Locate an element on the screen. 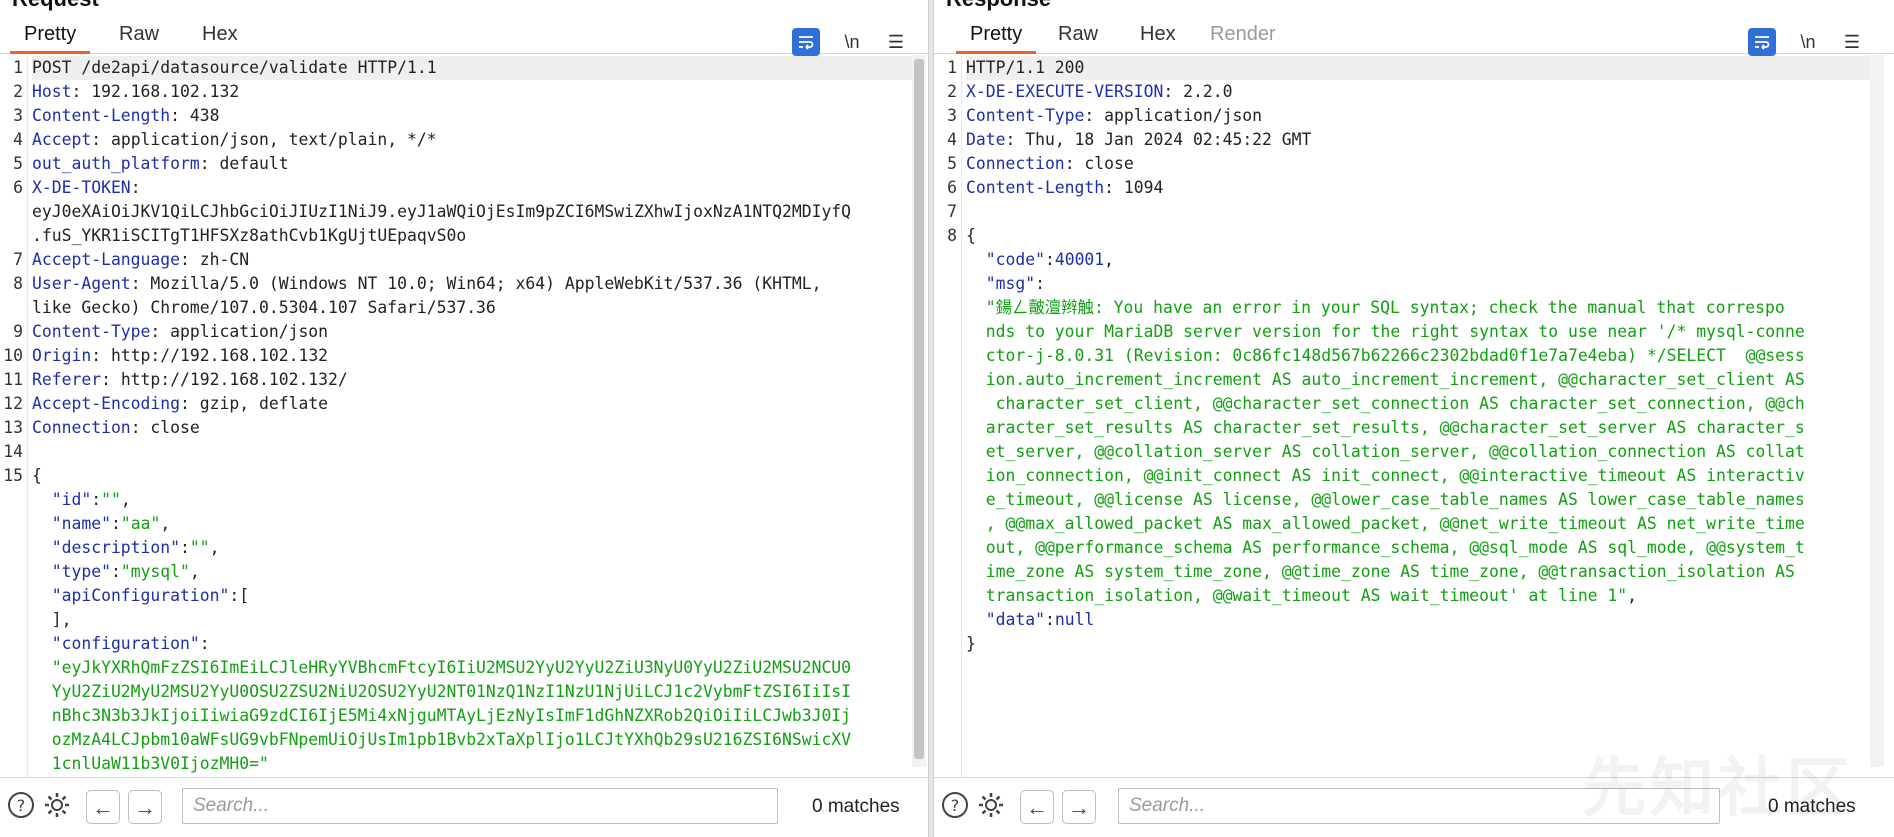 The width and height of the screenshot is (1894, 837). response-code-line: Content-Length: 1094 is located at coordinates (1064, 188).